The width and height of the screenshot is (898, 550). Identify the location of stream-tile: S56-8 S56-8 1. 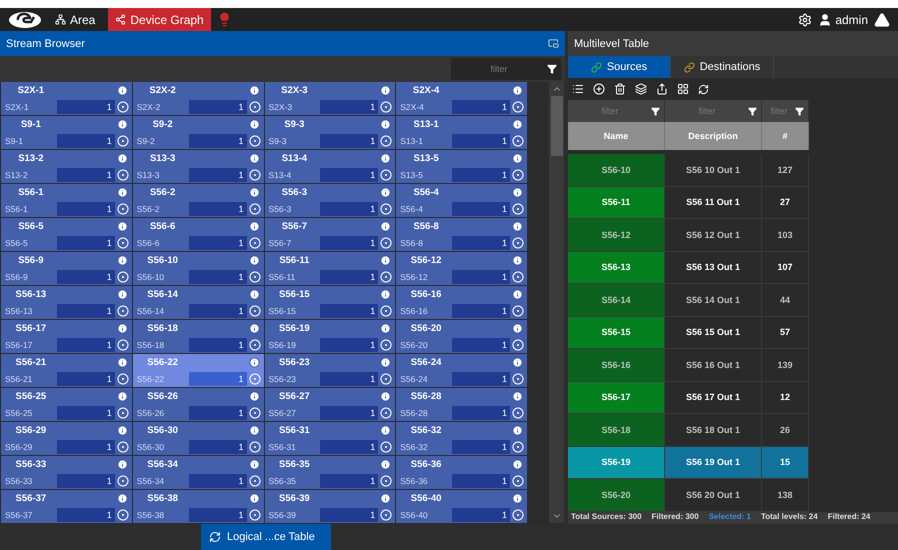
(461, 234).